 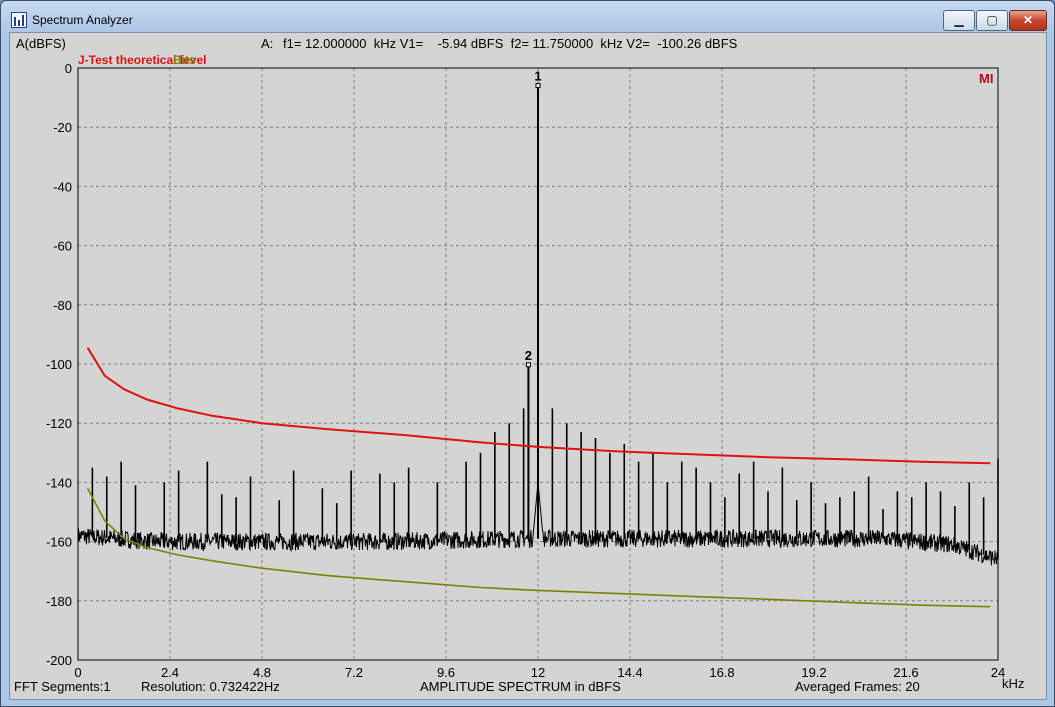 I want to click on x-tick-label: 12, so click(x=538, y=672).